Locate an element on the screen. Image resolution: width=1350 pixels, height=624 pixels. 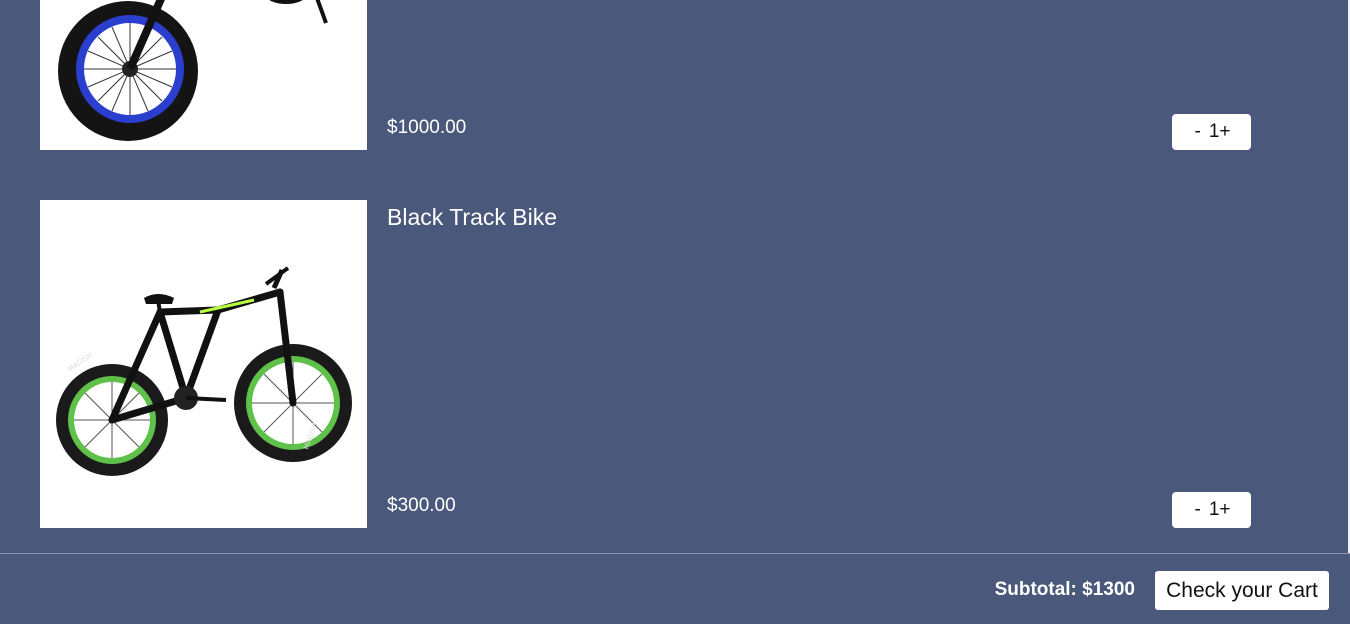
check-cart-button: Check your Cart is located at coordinates (1242, 590).